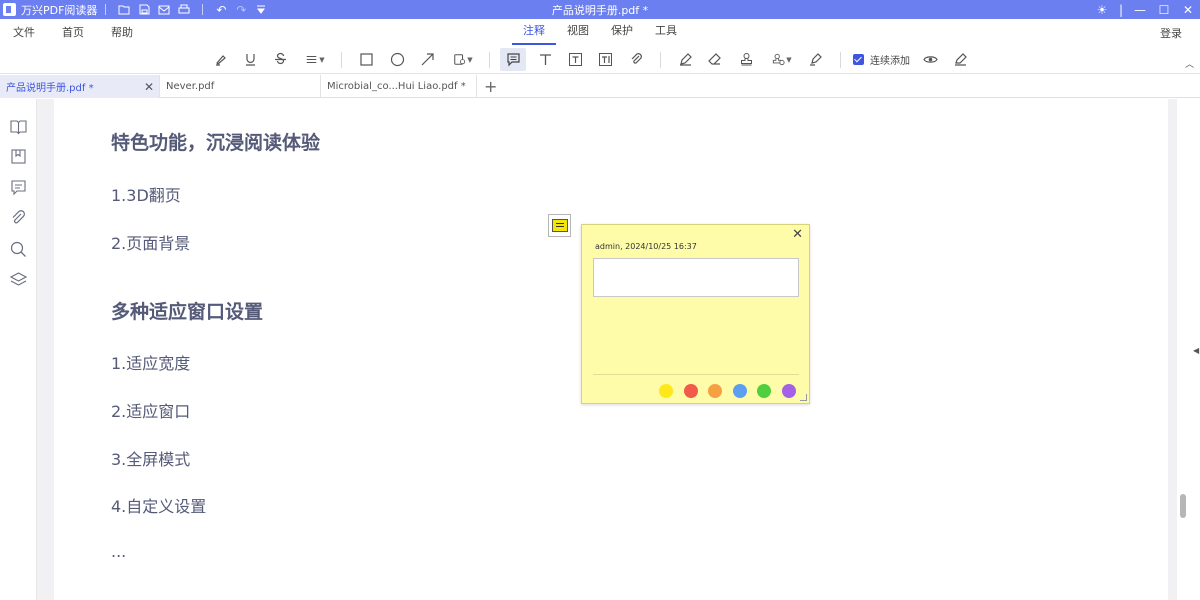 The image size is (1200, 600). What do you see at coordinates (545, 59) in the screenshot?
I see `text-tool-icon` at bounding box center [545, 59].